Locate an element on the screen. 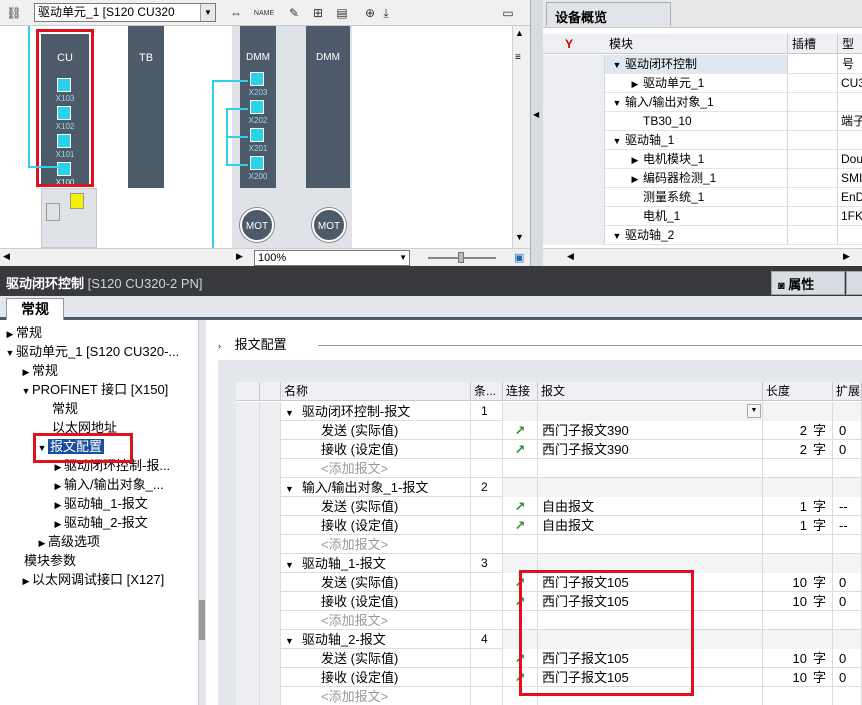  table-row: 接收 (设定值) ↗ 西门子报文390 2 字 0 is located at coordinates (549, 449).